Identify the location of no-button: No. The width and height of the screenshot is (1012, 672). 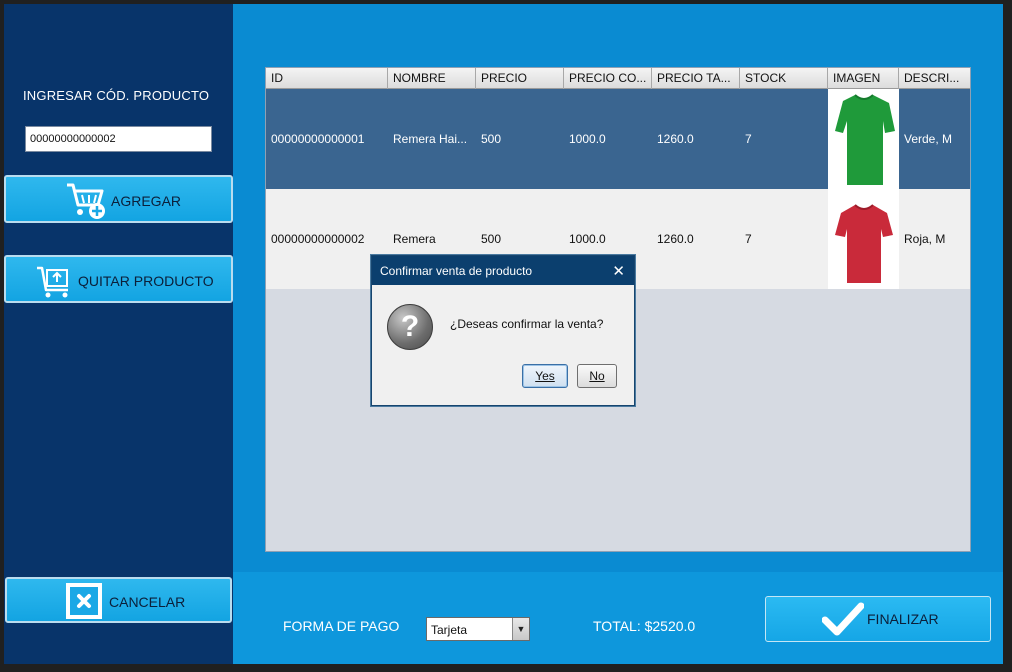
(597, 376).